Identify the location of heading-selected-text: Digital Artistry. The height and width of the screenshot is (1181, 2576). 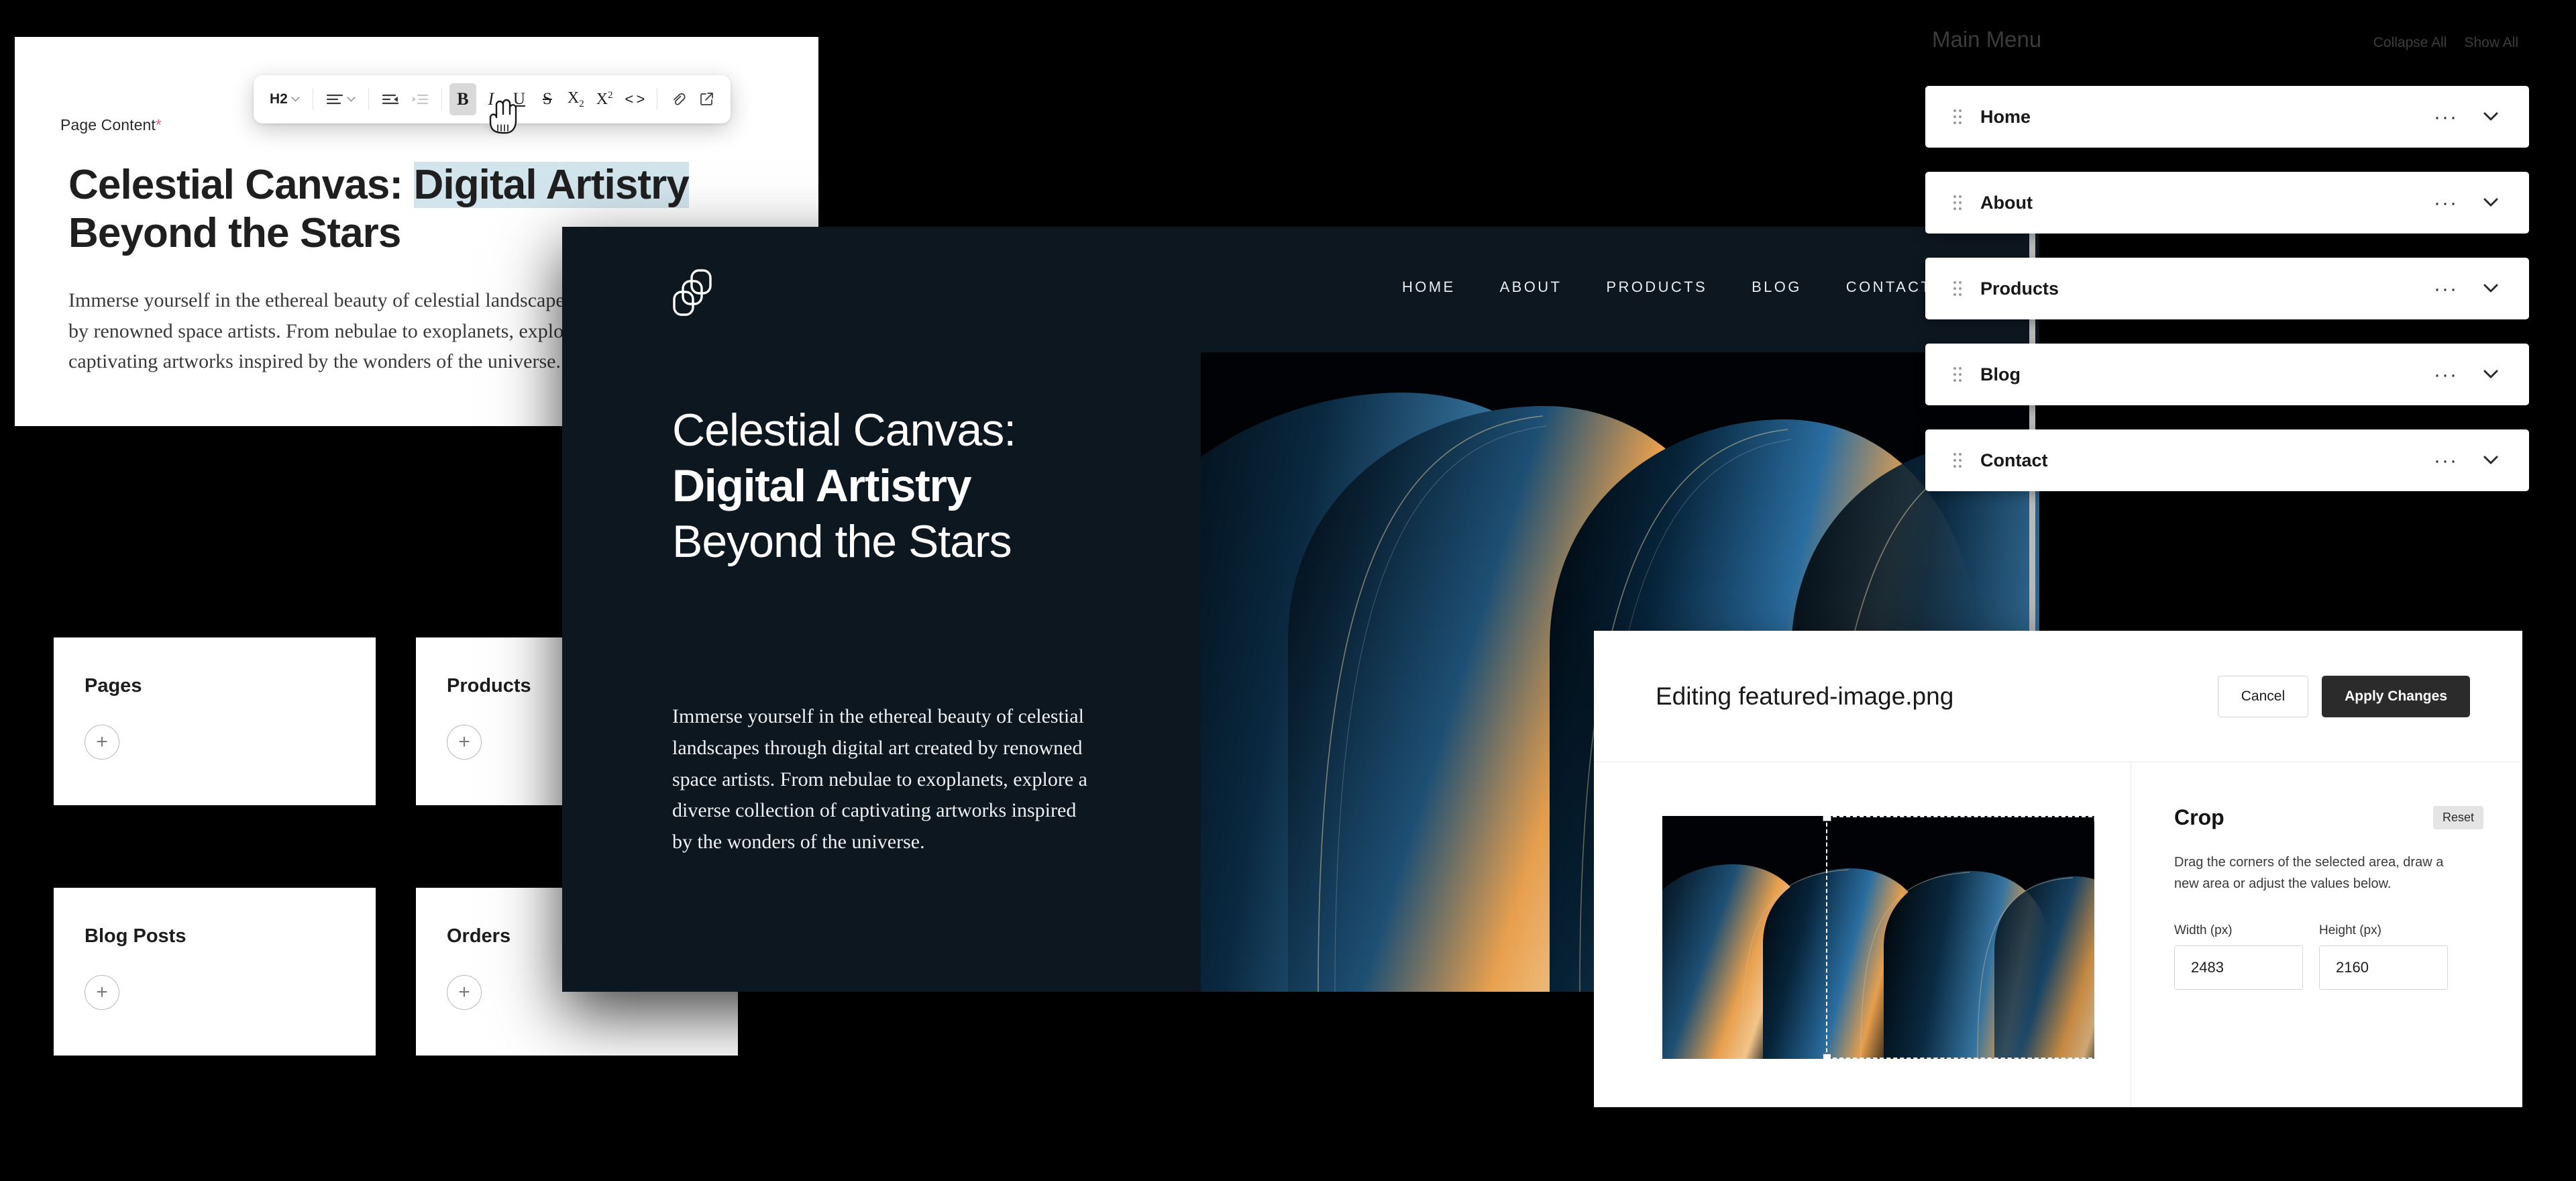
(551, 185).